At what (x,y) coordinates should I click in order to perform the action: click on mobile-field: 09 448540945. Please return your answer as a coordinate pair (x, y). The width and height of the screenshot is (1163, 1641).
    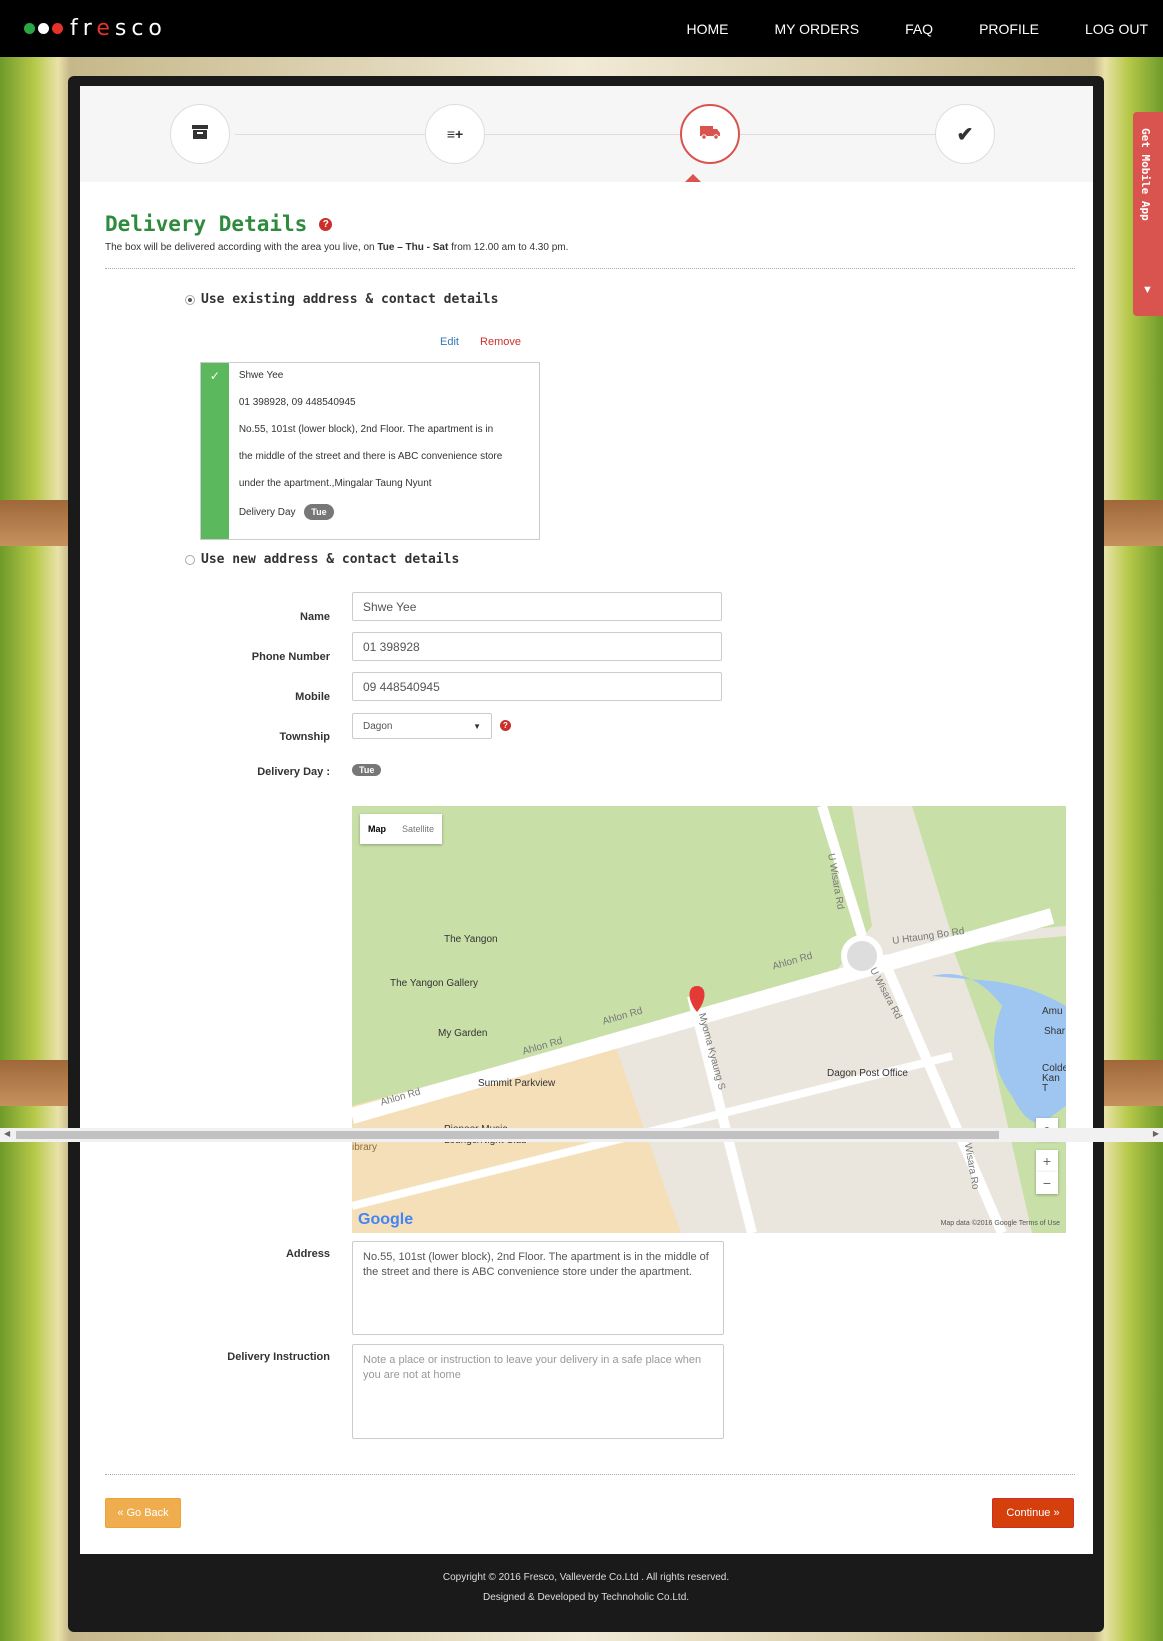
    Looking at the image, I should click on (537, 686).